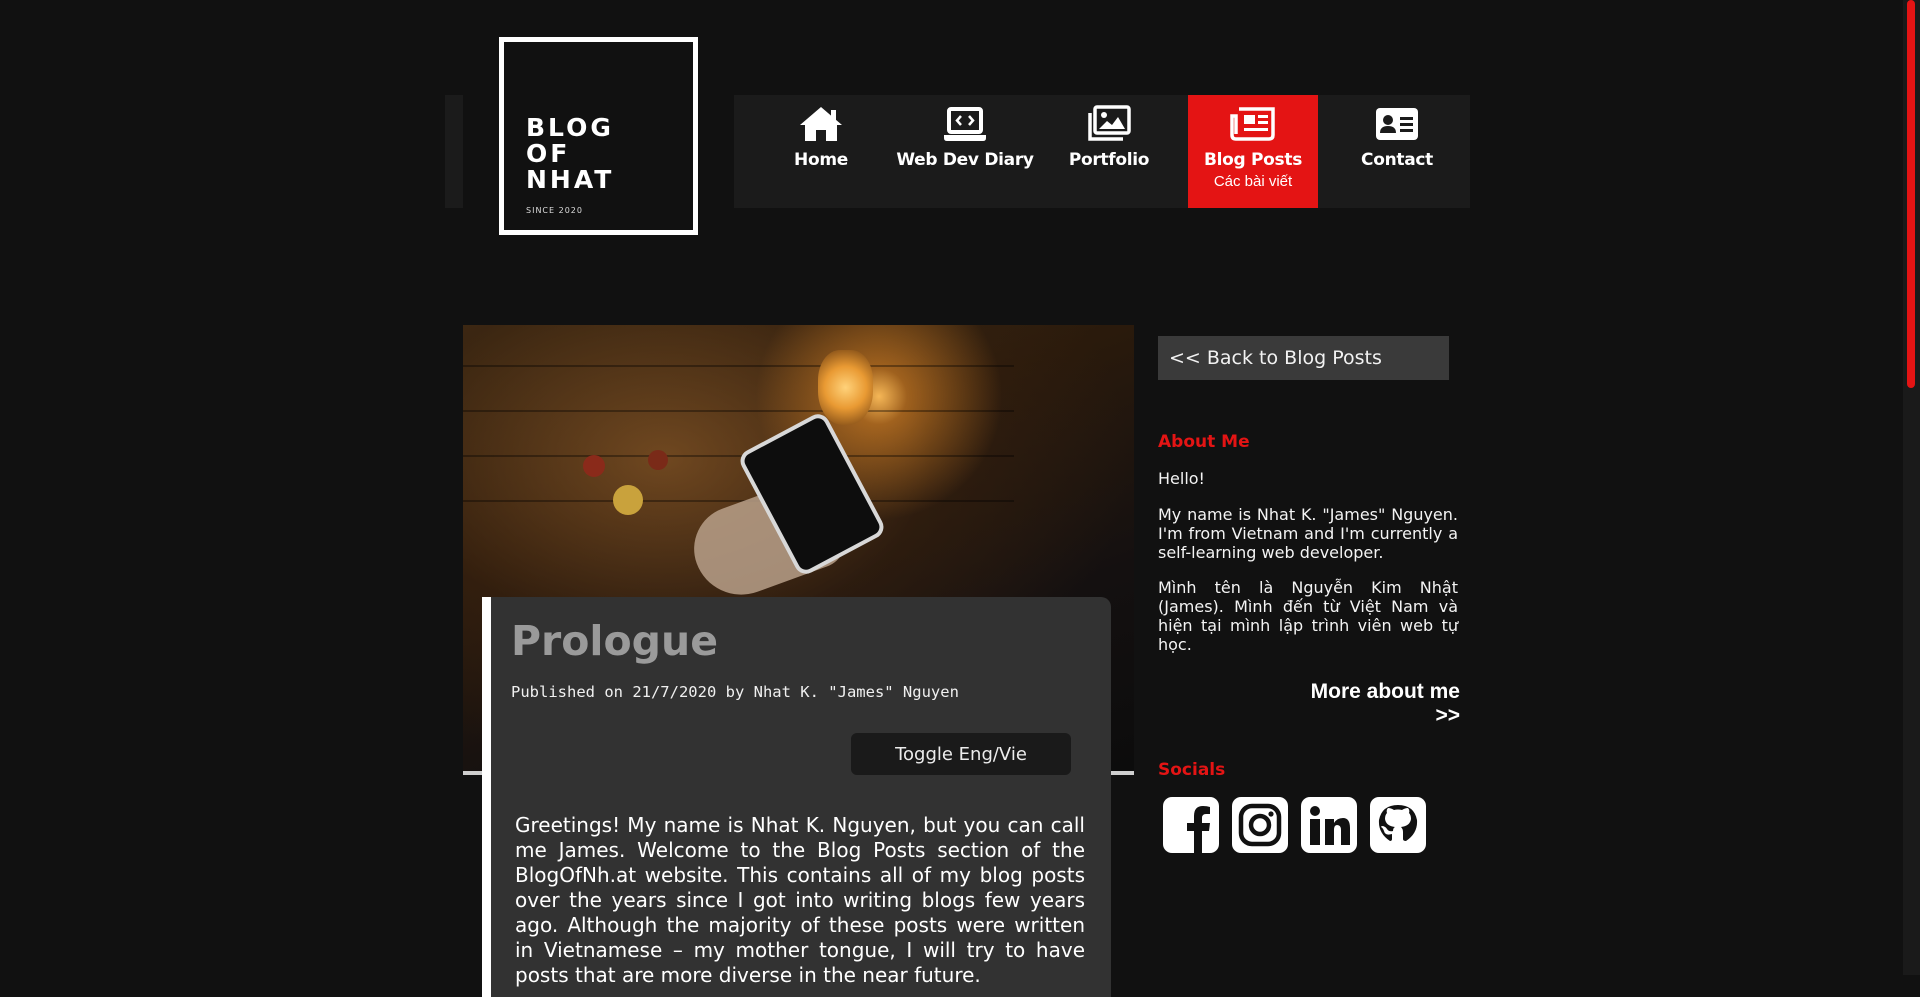  What do you see at coordinates (821, 160) in the screenshot?
I see `nav-label: Home` at bounding box center [821, 160].